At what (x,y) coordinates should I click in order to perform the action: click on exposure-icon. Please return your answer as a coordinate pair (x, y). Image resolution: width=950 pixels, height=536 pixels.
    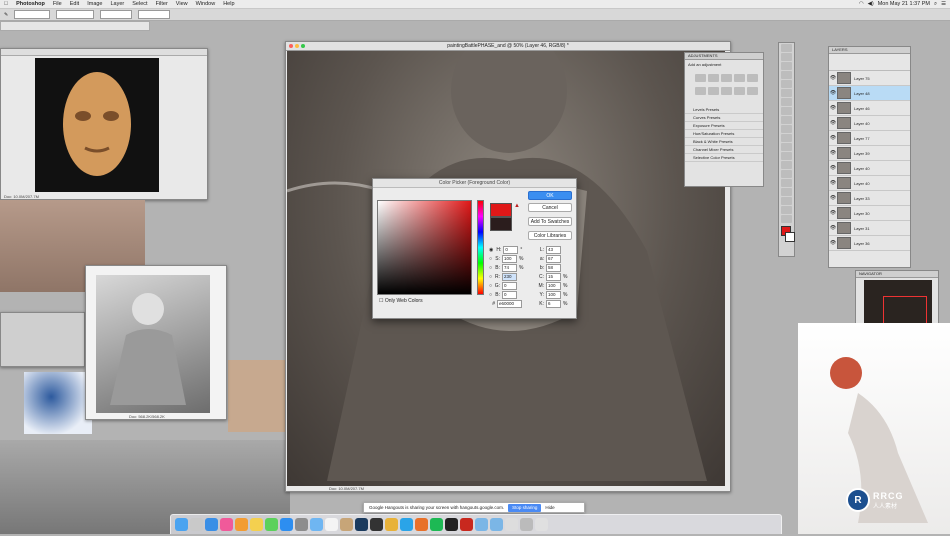
    Looking at the image, I should click on (739, 78).